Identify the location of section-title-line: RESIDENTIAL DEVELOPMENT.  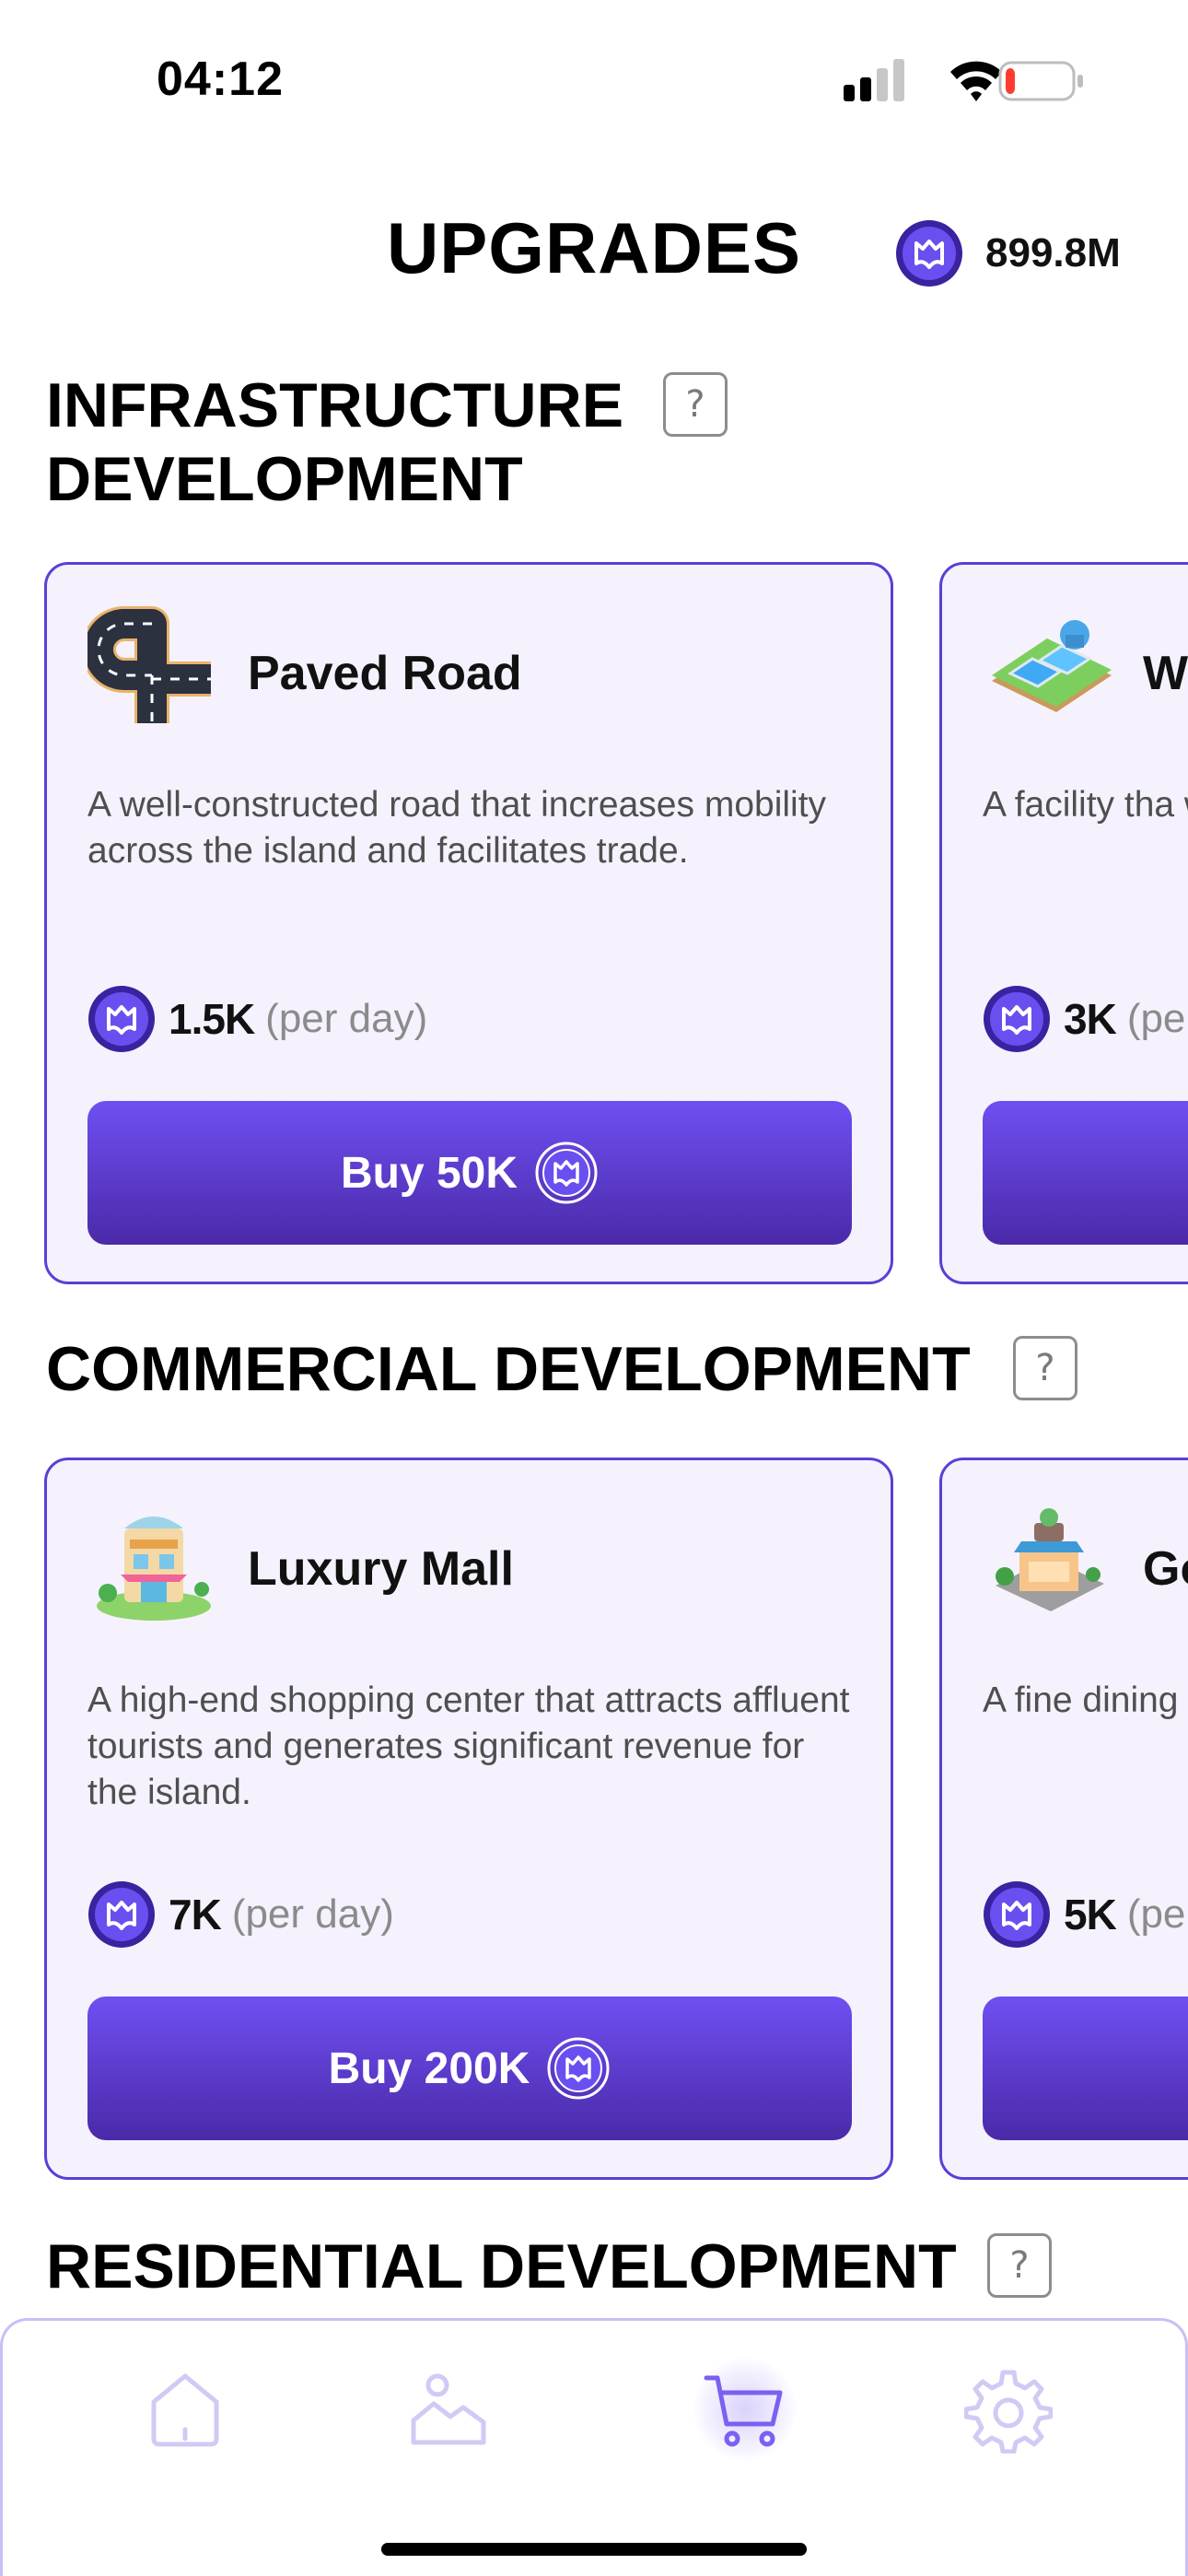
(502, 2266).